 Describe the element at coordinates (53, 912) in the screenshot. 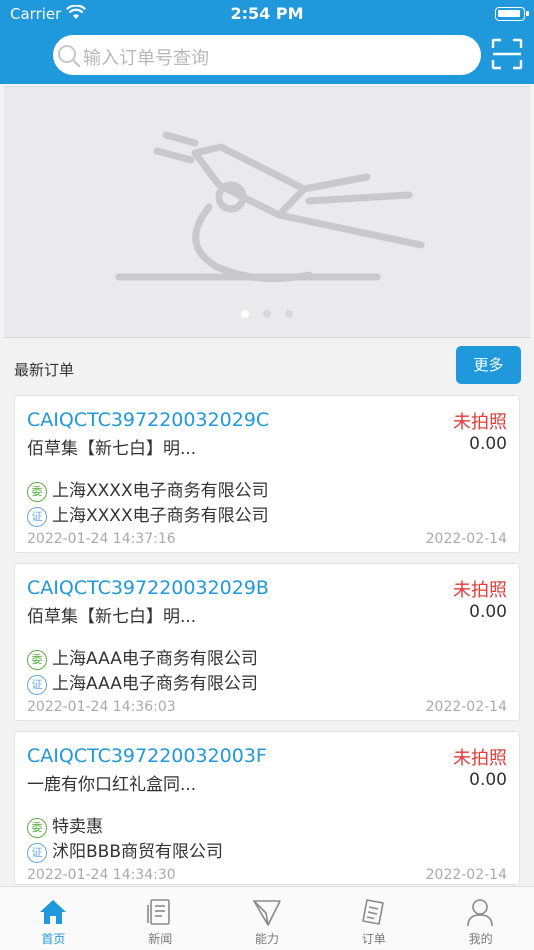

I see `home-icon` at that location.